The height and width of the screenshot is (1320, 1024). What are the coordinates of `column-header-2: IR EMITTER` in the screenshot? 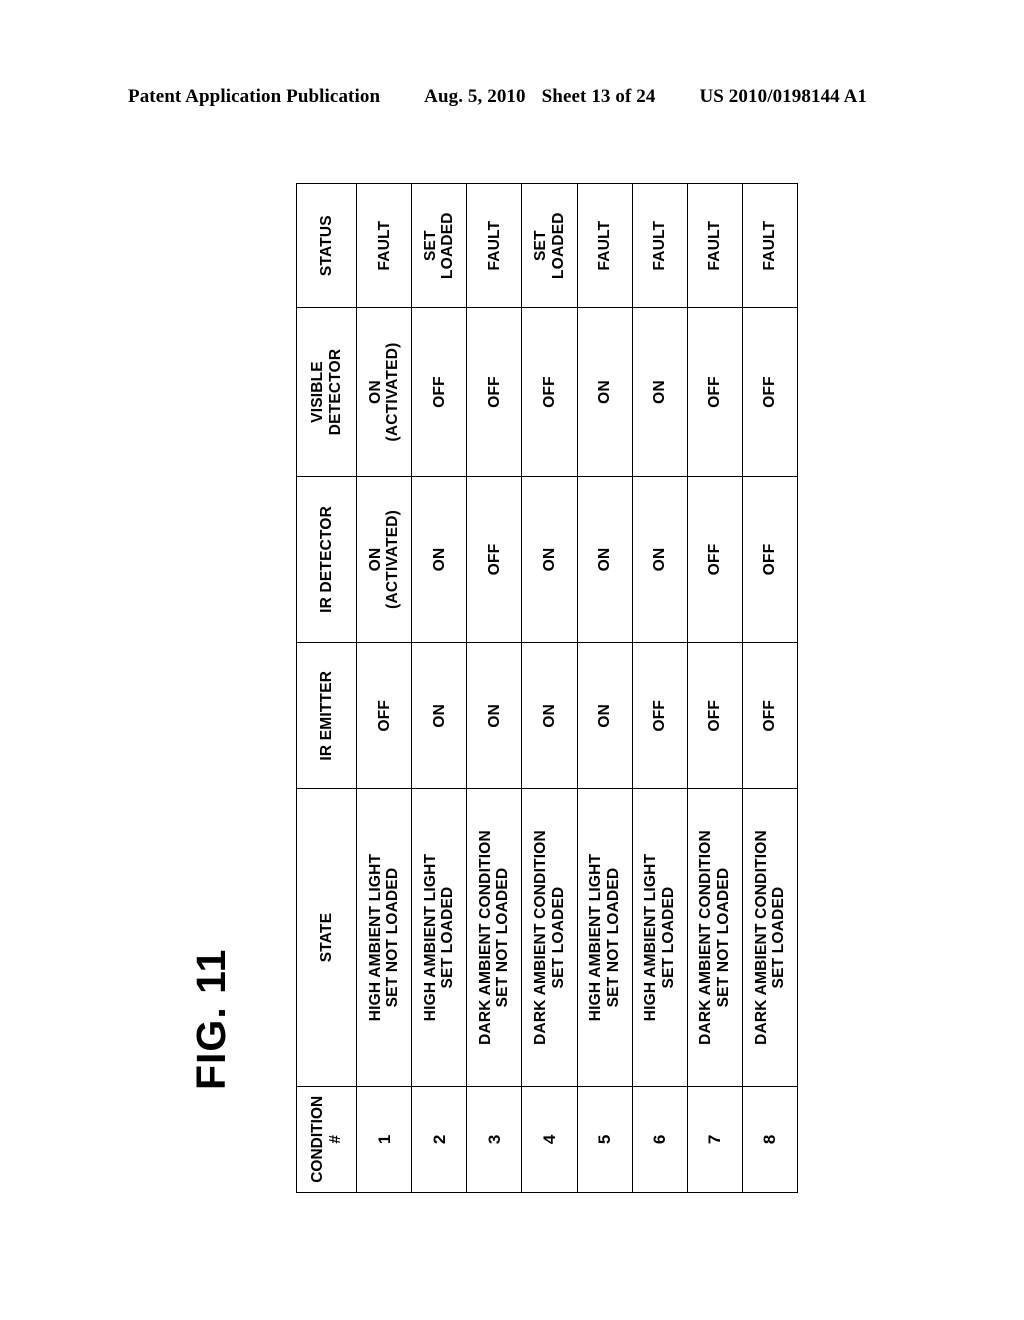 It's located at (326, 715).